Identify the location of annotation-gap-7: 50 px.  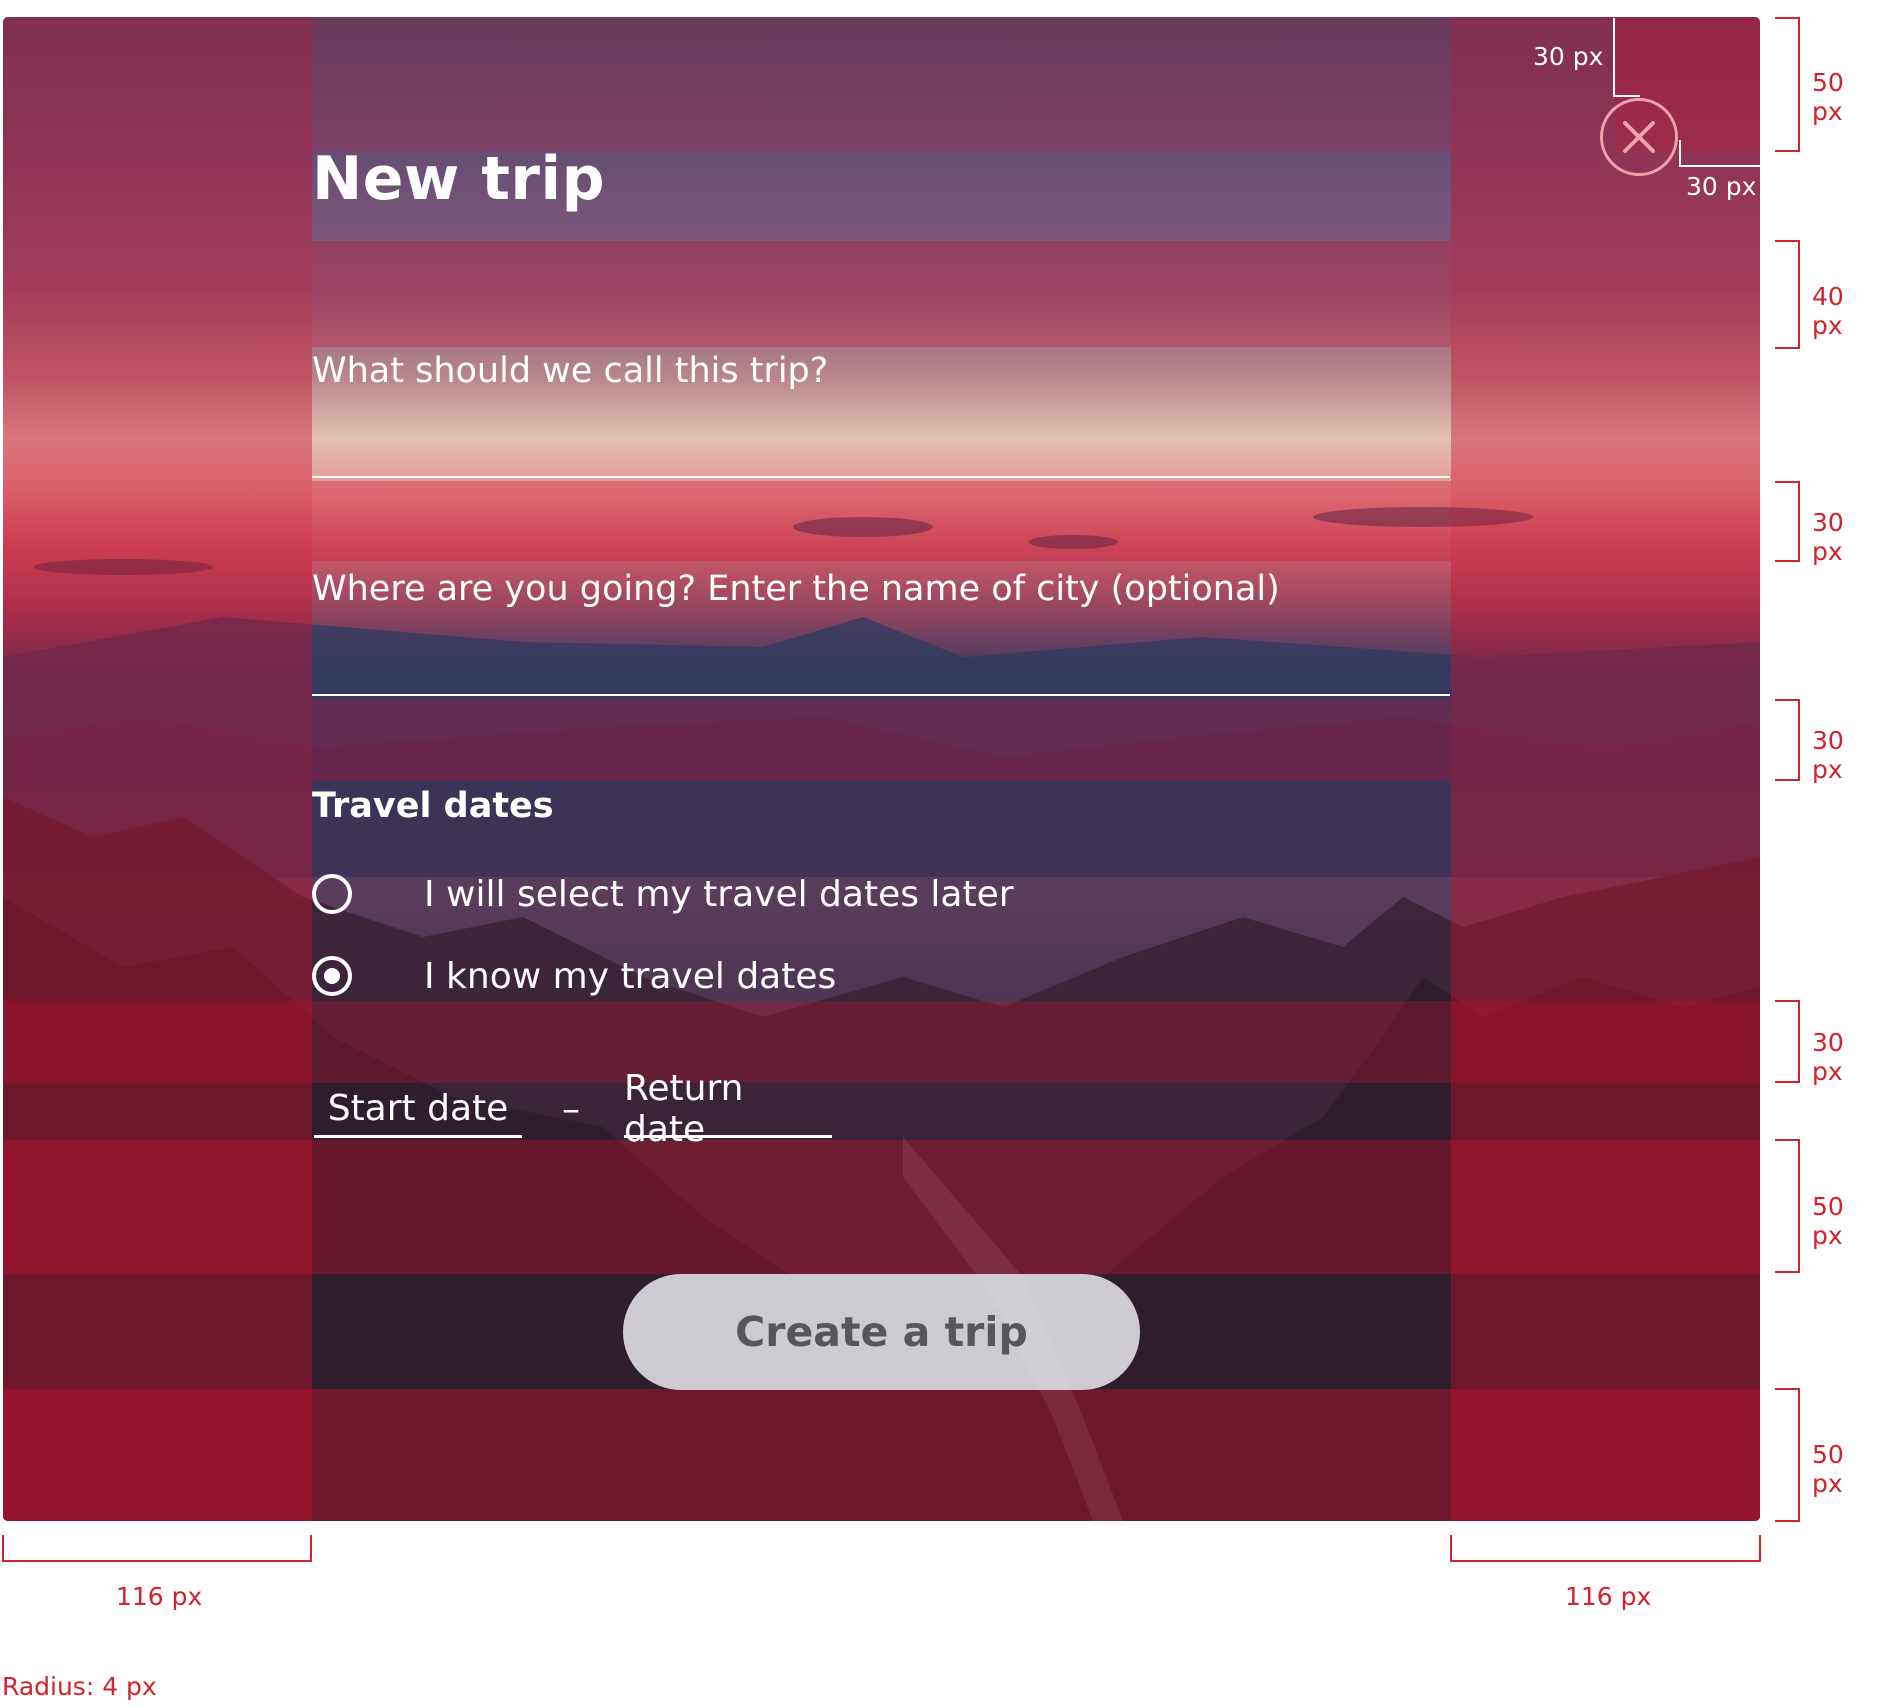
(1828, 1469).